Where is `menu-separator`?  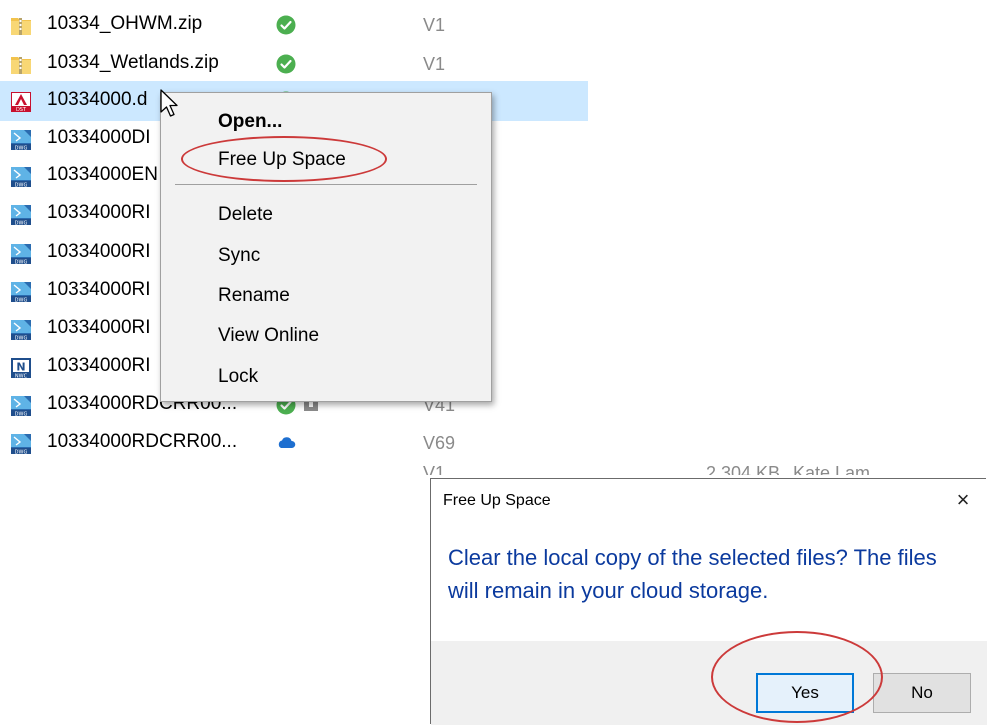
menu-separator is located at coordinates (326, 184).